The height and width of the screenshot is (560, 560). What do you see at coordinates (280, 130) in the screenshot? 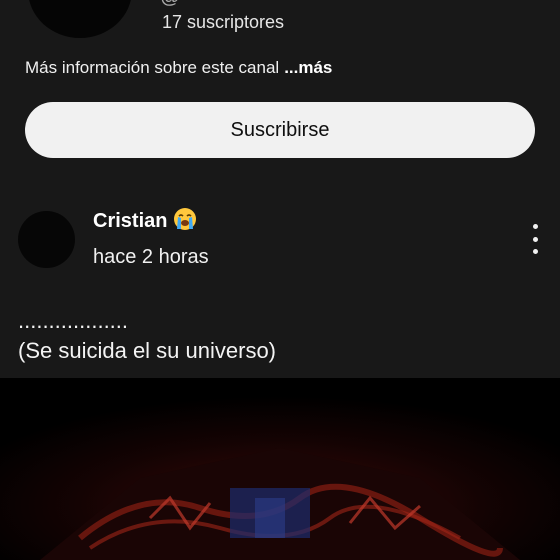
I see `subscribe-button: Suscribirse` at bounding box center [280, 130].